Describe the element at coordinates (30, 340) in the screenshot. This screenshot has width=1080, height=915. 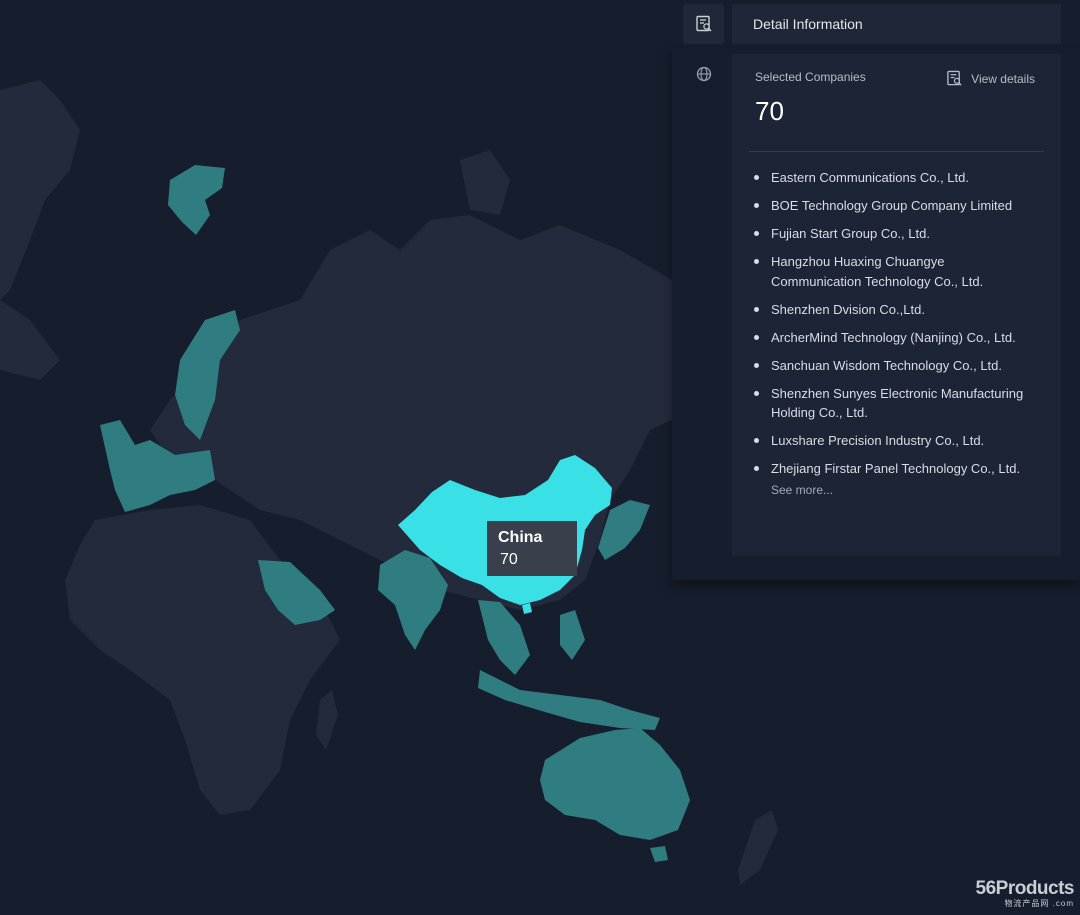
I see `arctic-islands-region` at that location.